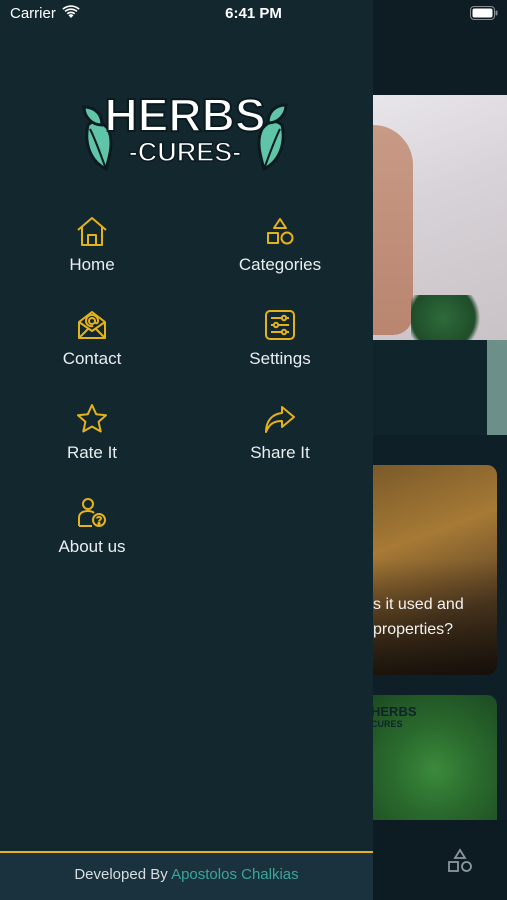 The width and height of the screenshot is (507, 900). What do you see at coordinates (435, 570) in the screenshot?
I see `article-card: s it used and properties?` at bounding box center [435, 570].